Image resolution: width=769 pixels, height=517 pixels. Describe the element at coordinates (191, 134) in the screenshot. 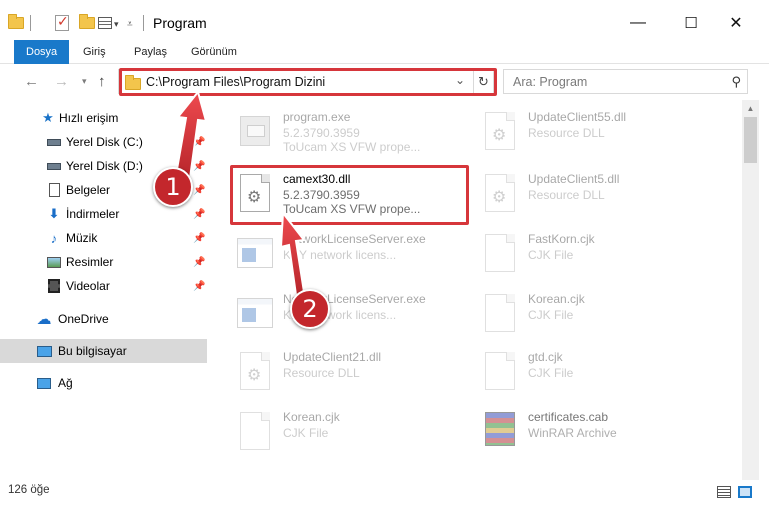

I see `arrow-to-address` at that location.